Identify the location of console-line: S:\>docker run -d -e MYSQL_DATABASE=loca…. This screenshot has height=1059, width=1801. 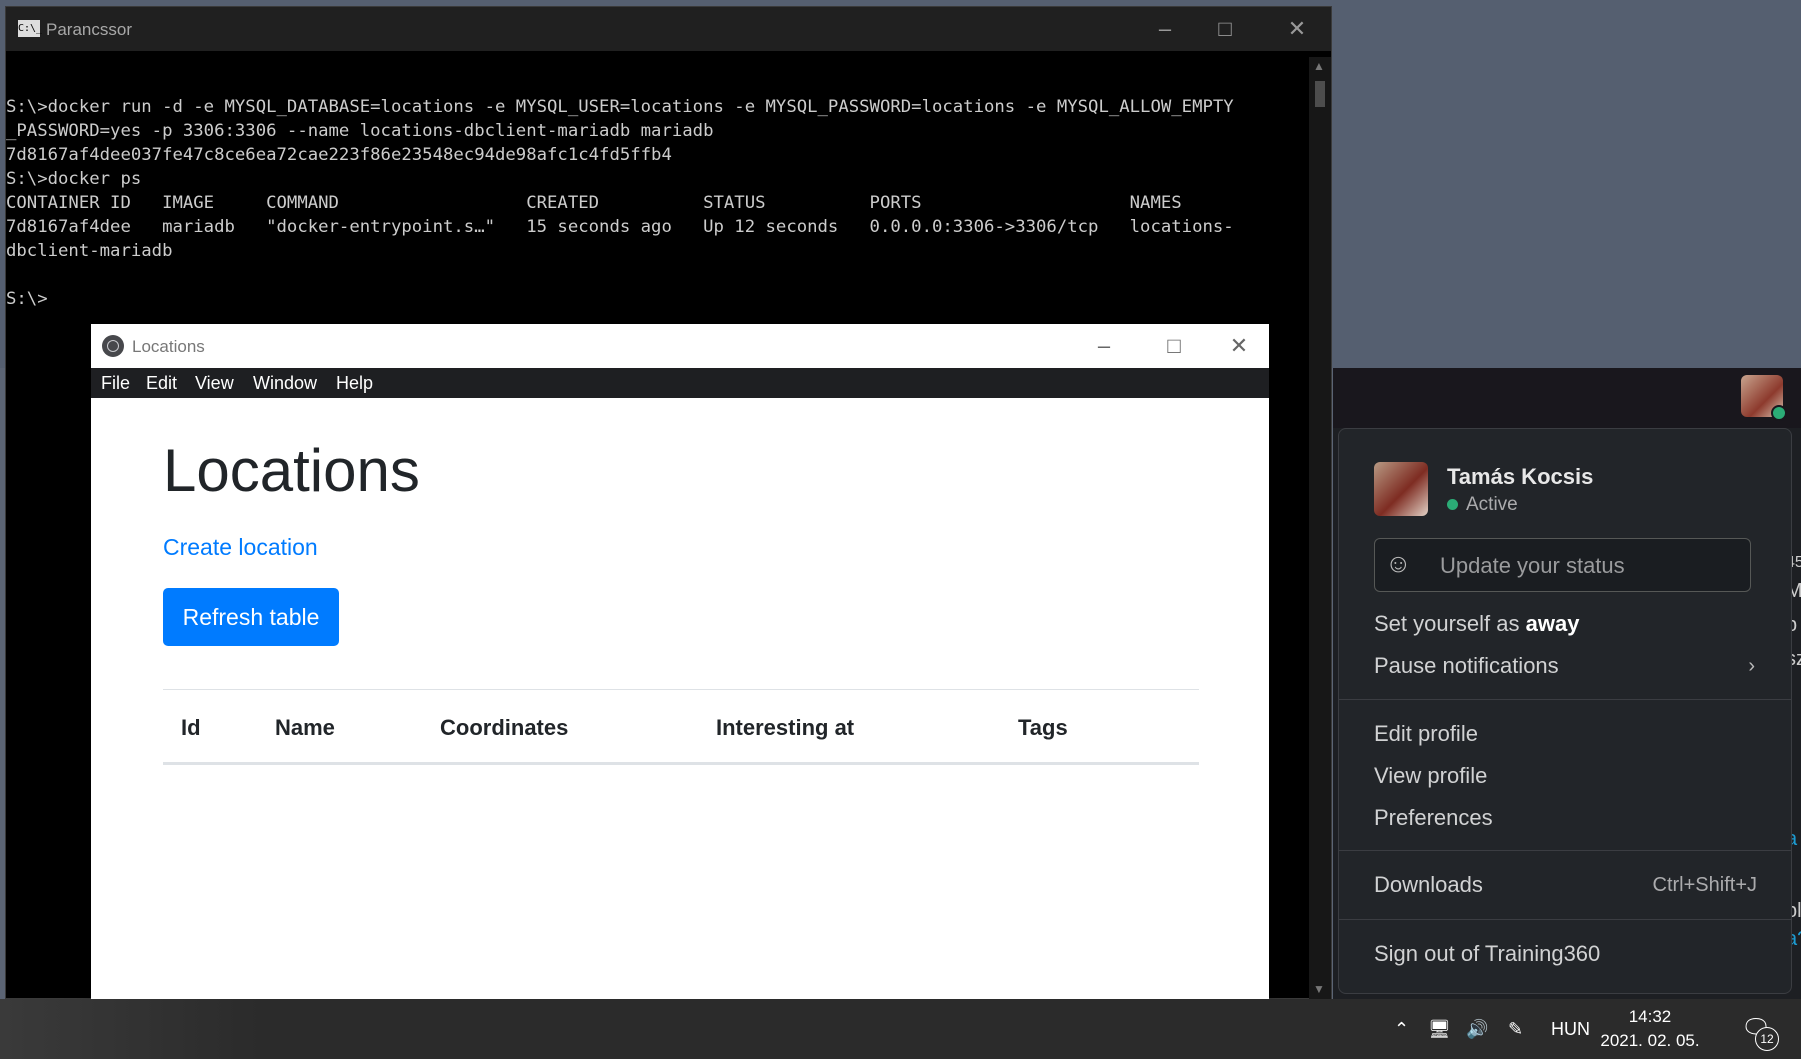
(620, 107).